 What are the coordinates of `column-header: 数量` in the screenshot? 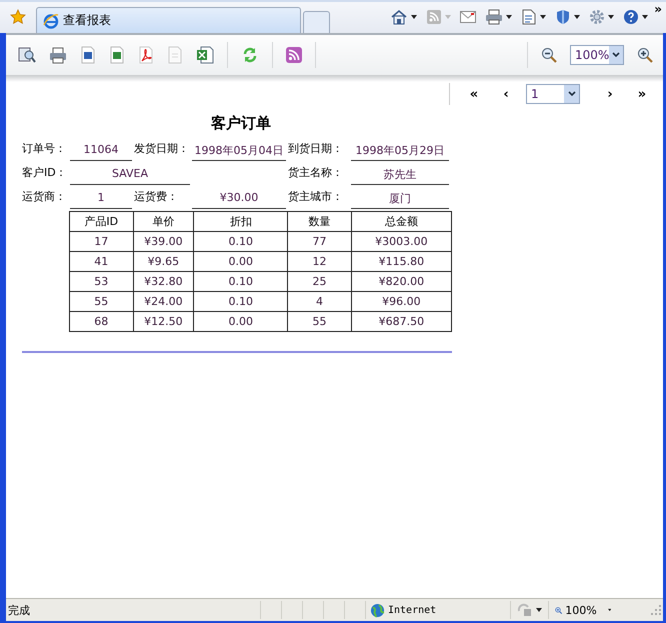 It's located at (320, 222).